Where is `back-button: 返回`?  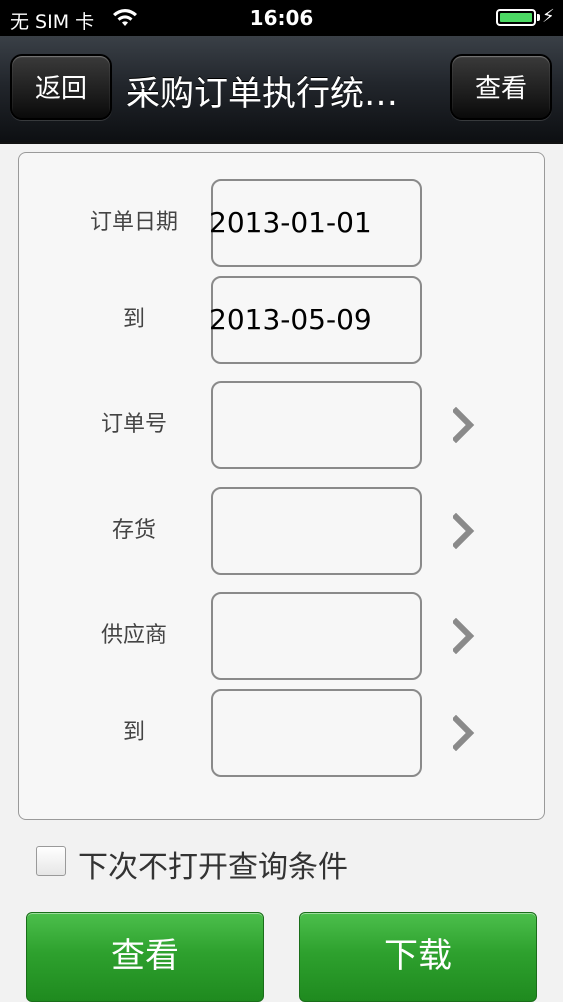 back-button: 返回 is located at coordinates (61, 87).